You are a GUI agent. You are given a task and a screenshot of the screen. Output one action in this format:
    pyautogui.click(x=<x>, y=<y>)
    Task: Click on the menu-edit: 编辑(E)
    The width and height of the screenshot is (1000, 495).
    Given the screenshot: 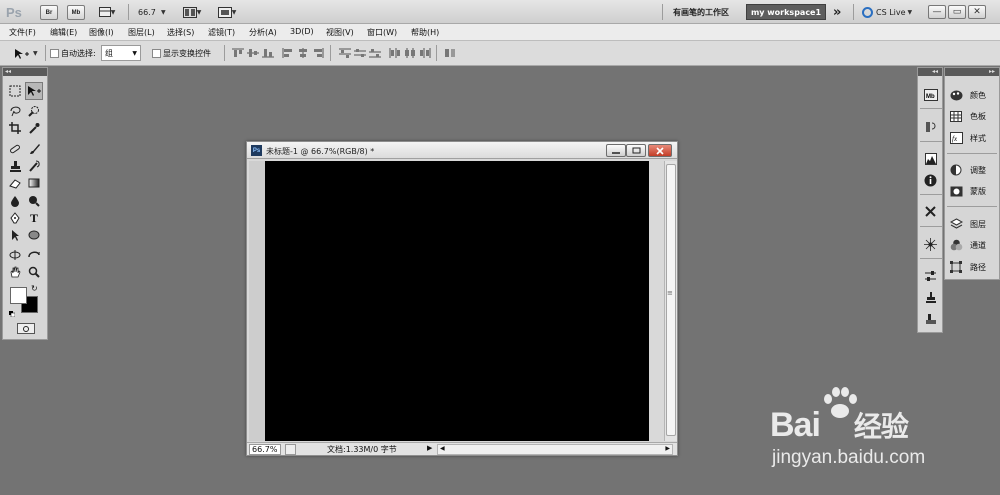 What is the action you would take?
    pyautogui.click(x=63, y=32)
    